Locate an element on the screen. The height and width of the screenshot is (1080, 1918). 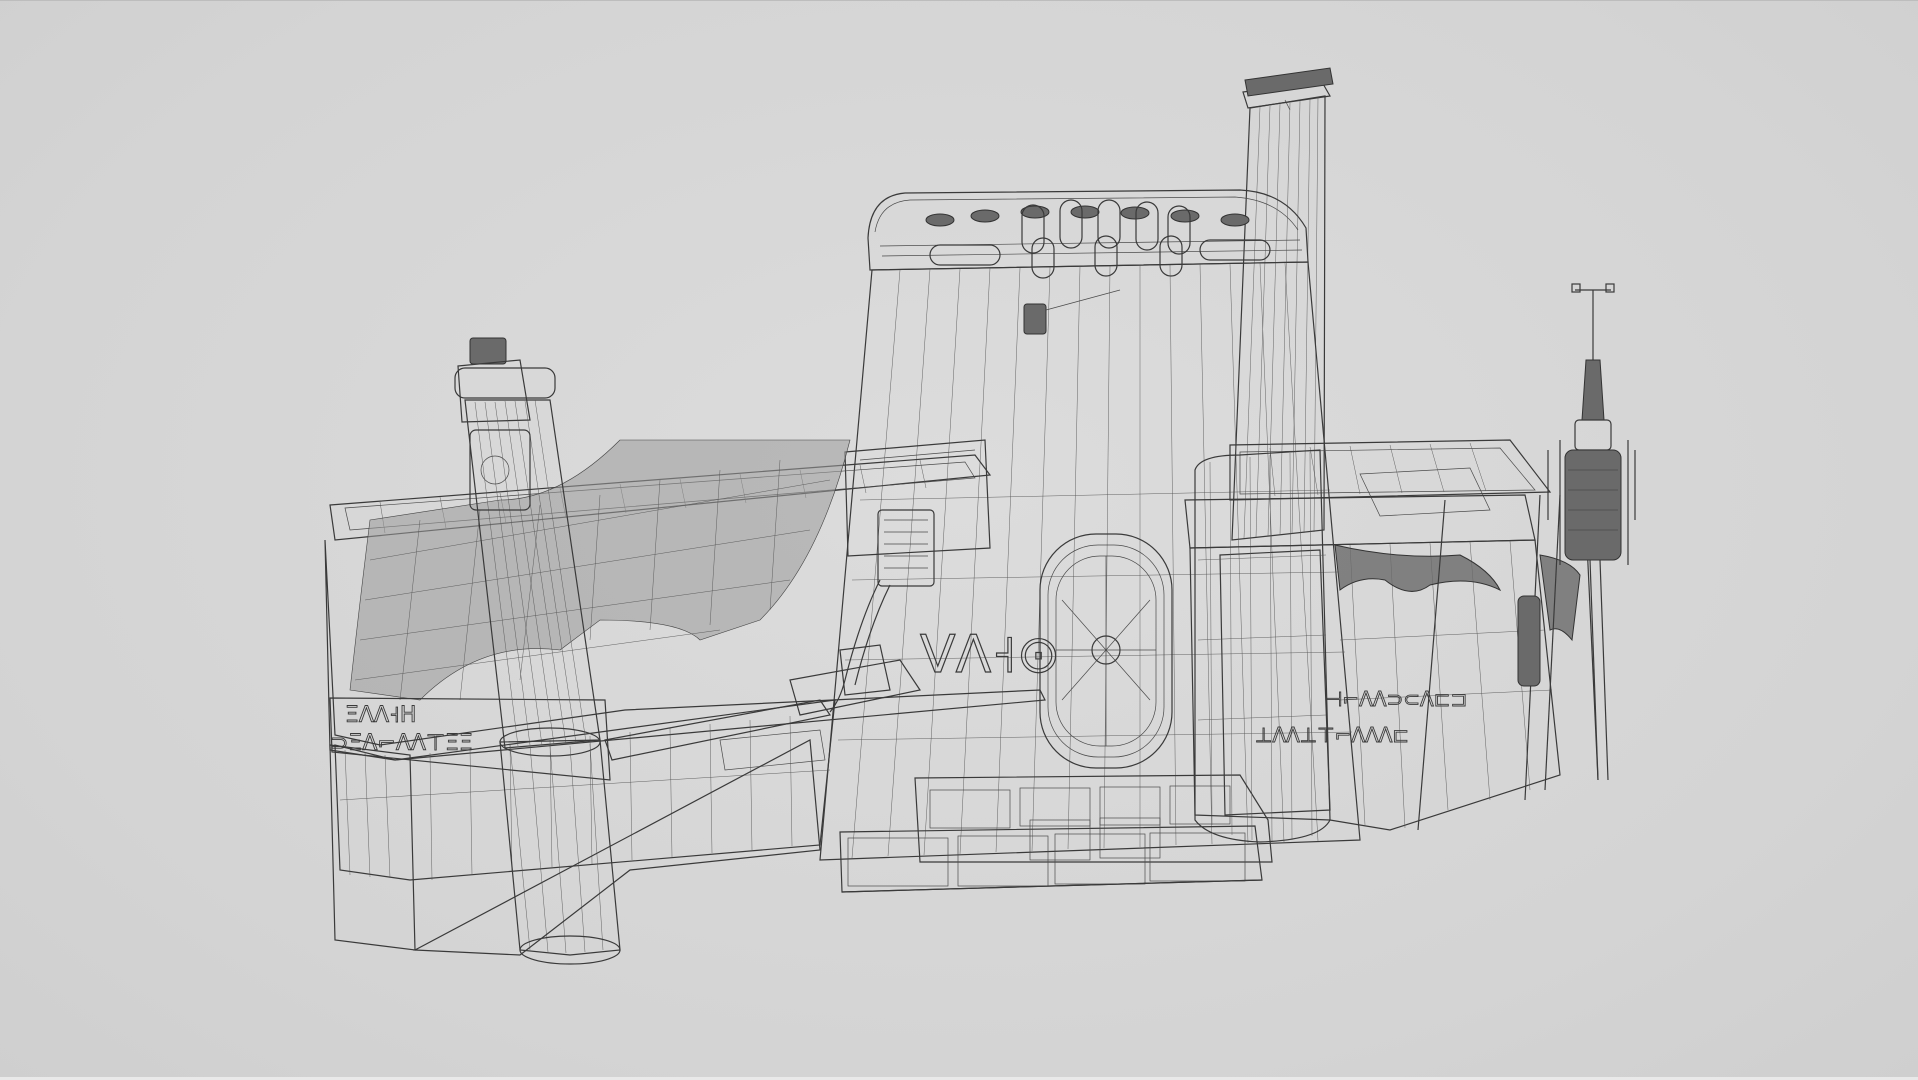
left-glyph-band-bottom: ⊃ΞΛ⌐ΛΛ⊤ΞΞ is located at coordinates (401, 743).